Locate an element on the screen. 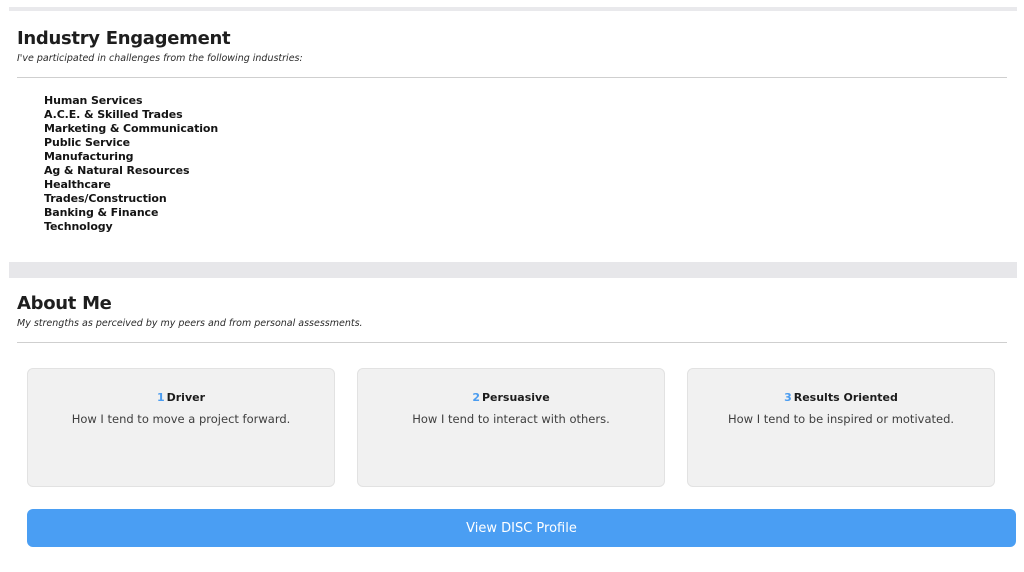 The width and height of the screenshot is (1024, 572). top-divider-strip is located at coordinates (513, 9).